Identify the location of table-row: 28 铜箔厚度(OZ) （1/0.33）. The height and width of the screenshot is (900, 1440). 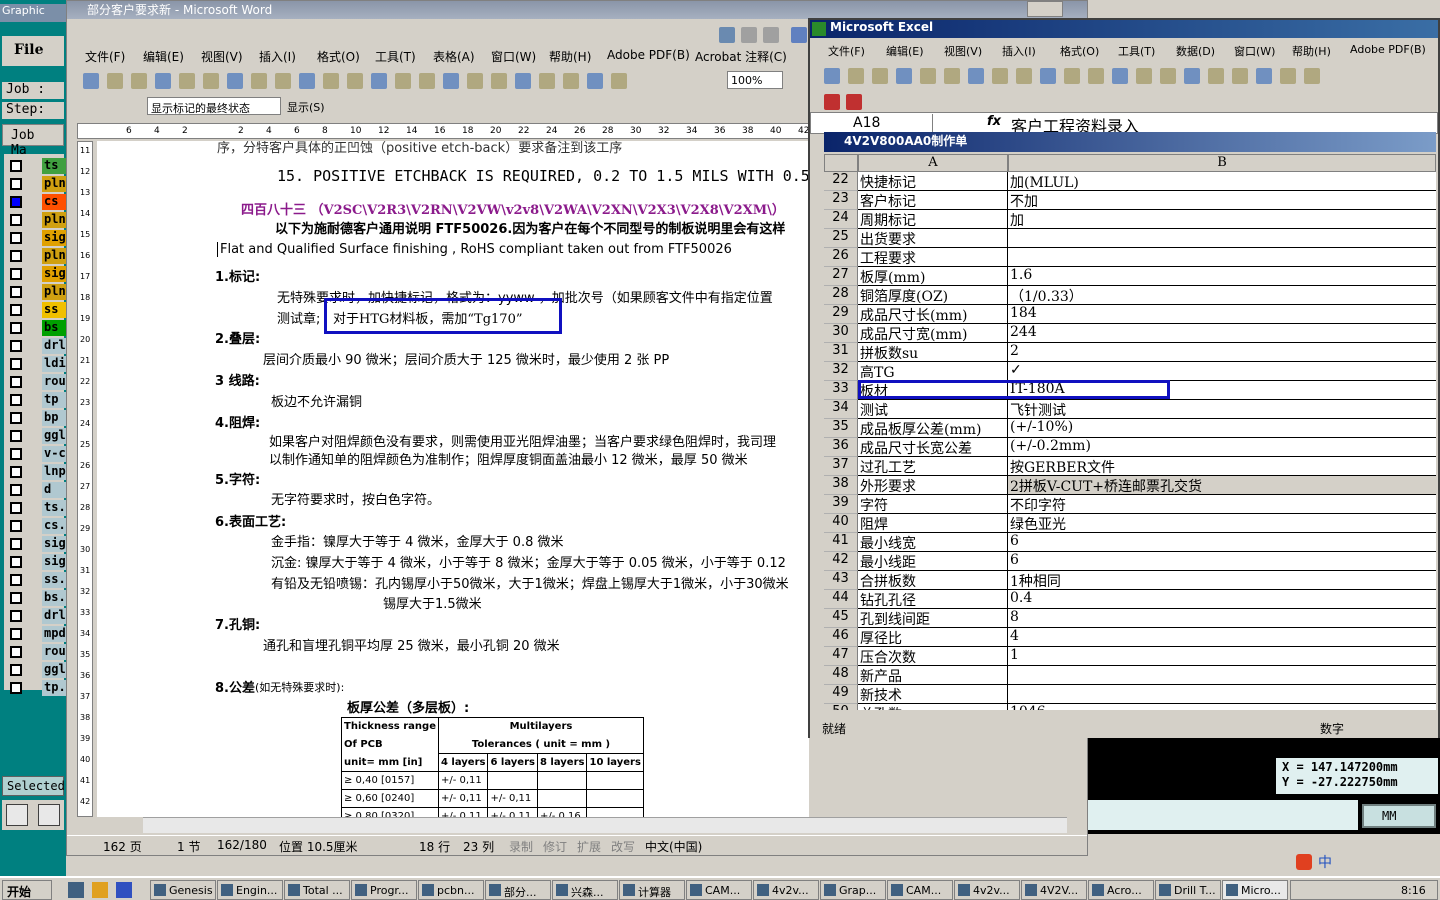
(1130, 295).